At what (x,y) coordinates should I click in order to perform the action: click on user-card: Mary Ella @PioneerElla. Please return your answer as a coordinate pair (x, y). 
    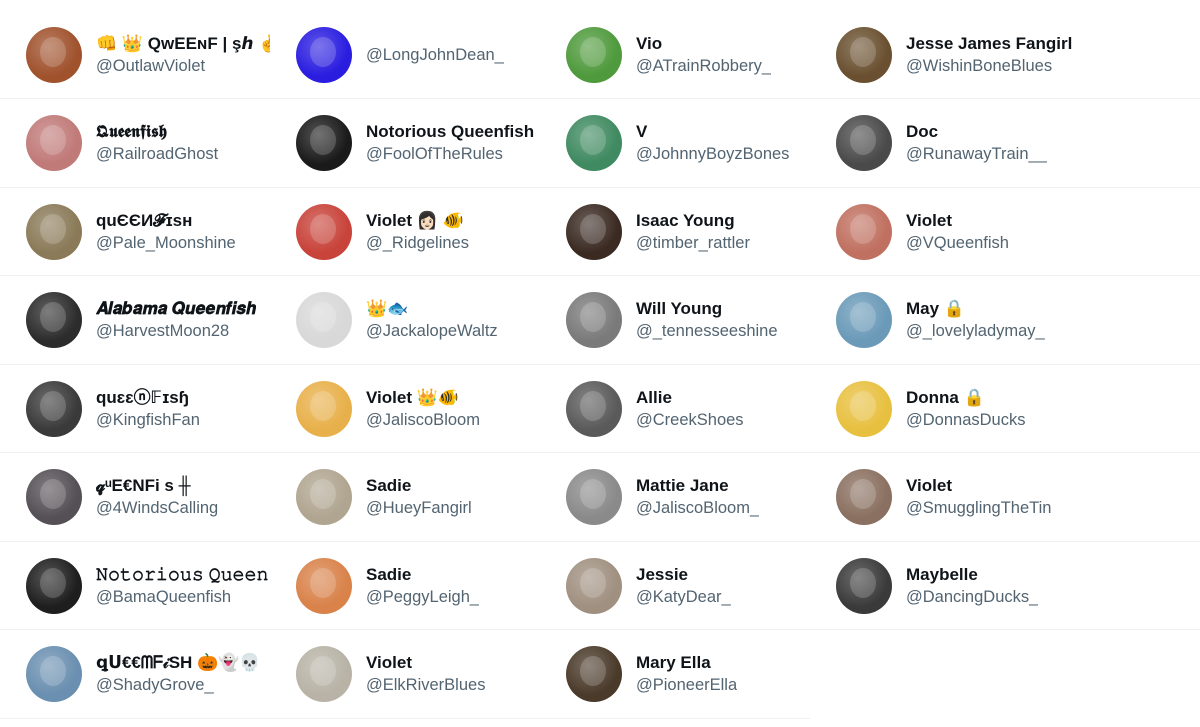
    Looking at the image, I should click on (675, 675).